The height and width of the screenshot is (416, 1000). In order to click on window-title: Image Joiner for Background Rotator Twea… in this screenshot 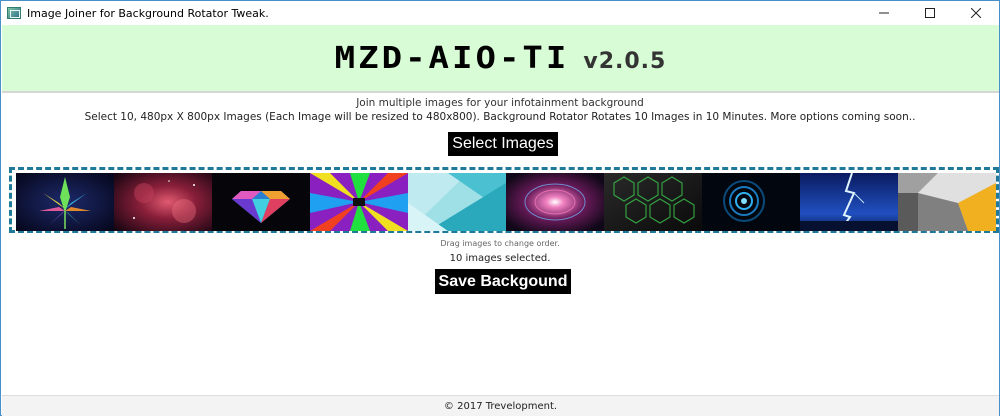, I will do `click(148, 13)`.